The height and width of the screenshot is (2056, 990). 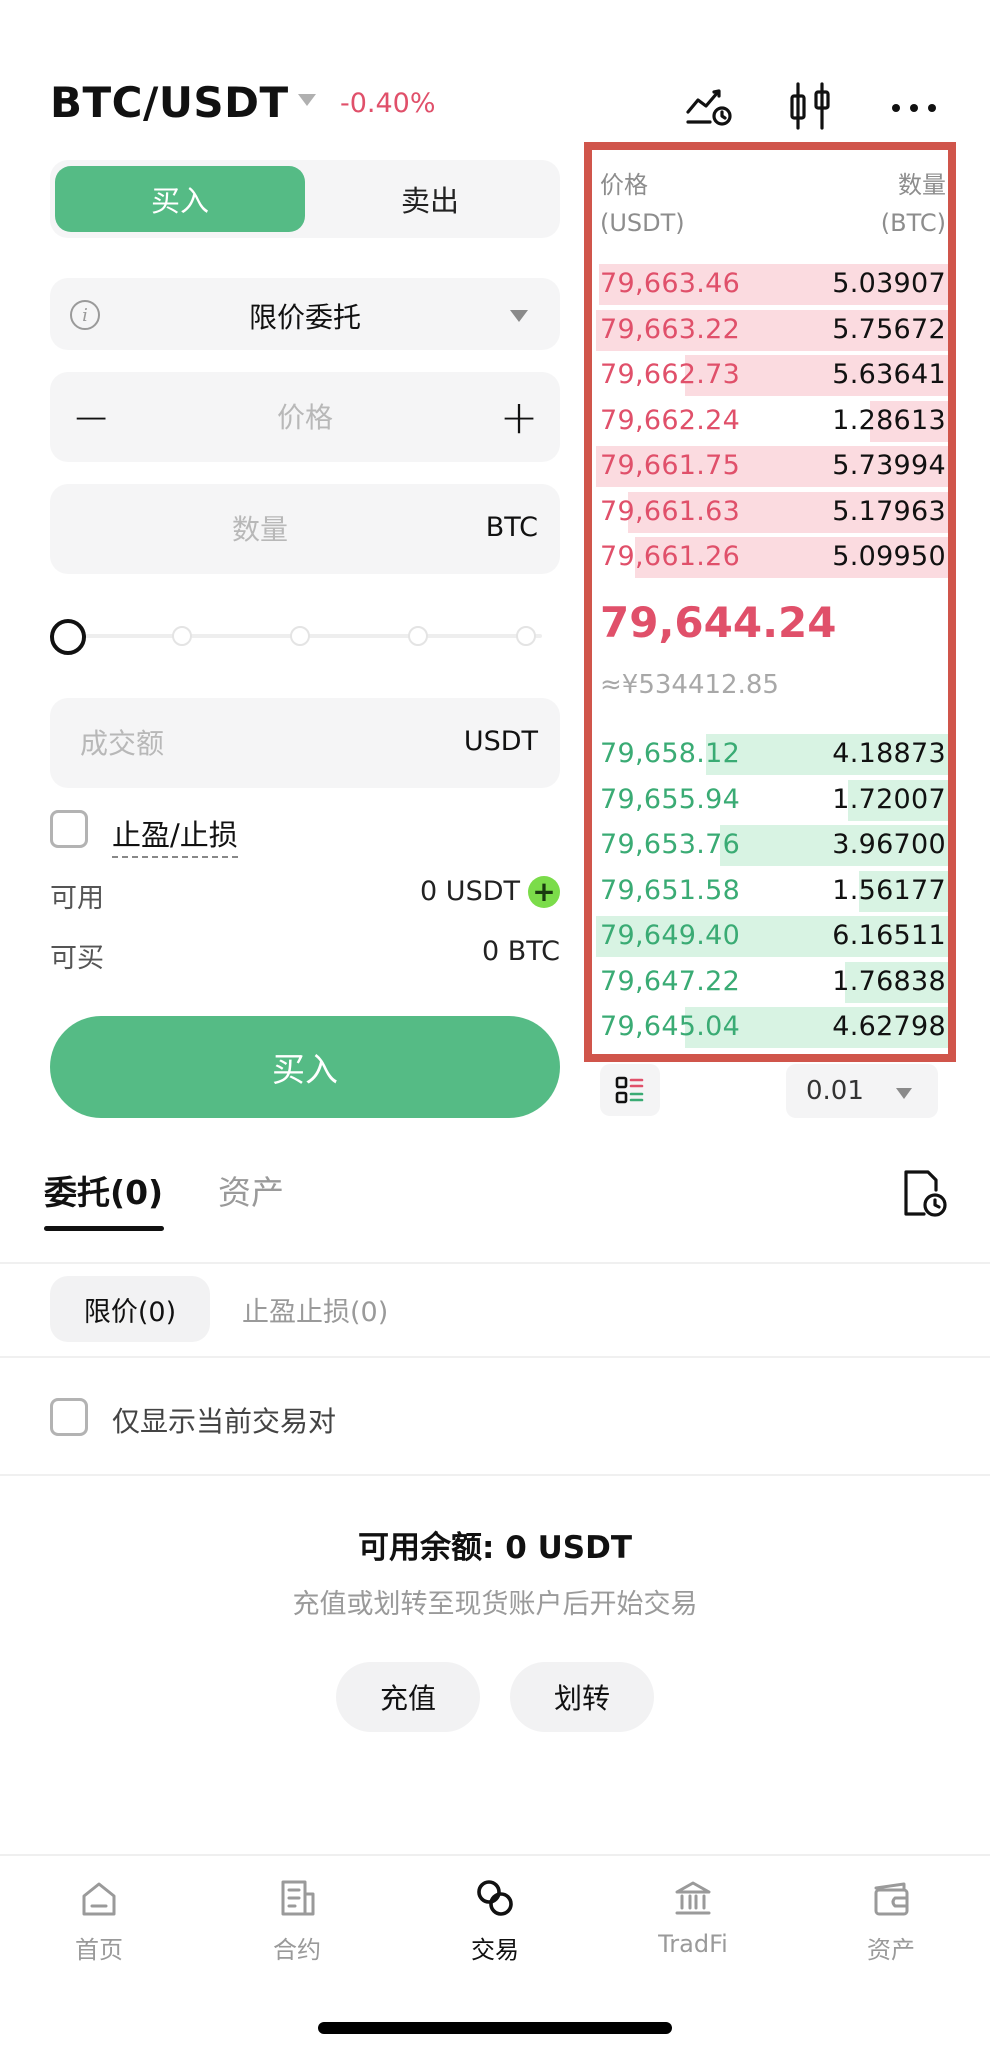 What do you see at coordinates (260, 529) in the screenshot?
I see `quantity-input` at bounding box center [260, 529].